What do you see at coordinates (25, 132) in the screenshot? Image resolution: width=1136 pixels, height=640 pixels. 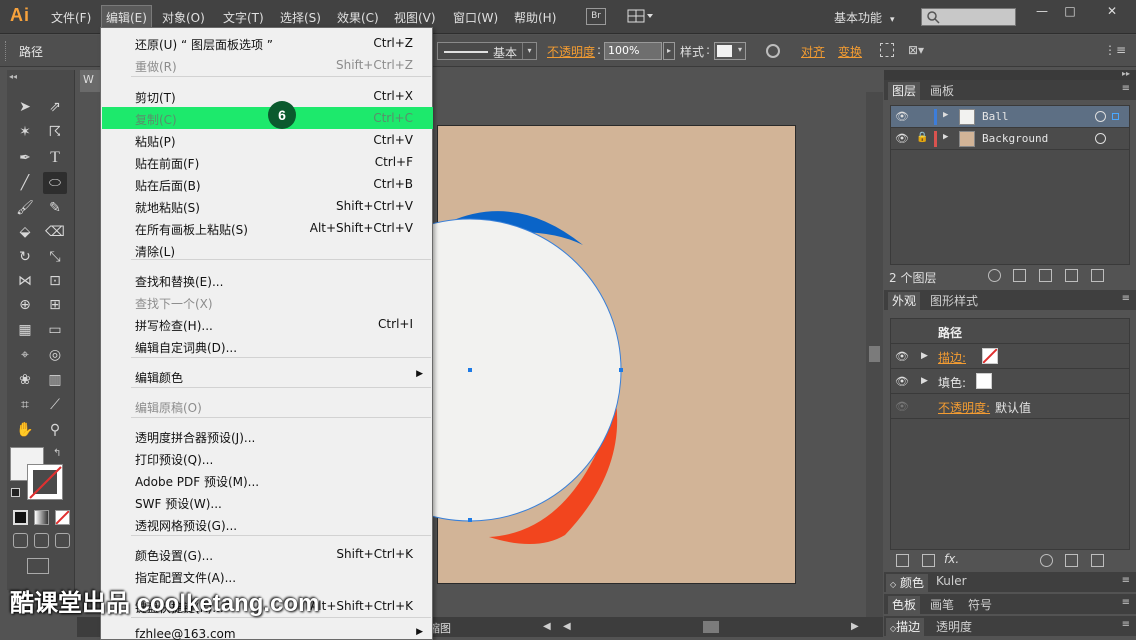 I see `magic-wand-tool-icon: ✶` at bounding box center [25, 132].